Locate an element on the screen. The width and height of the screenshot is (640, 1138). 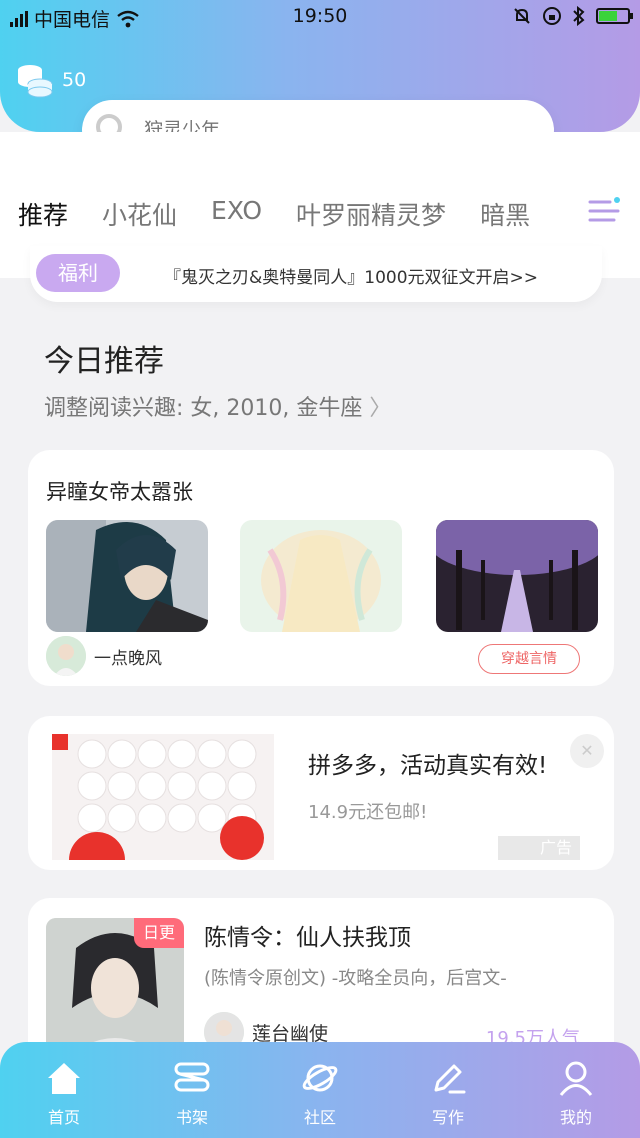
nav-bookshelf: 书架 is located at coordinates (192, 1090).